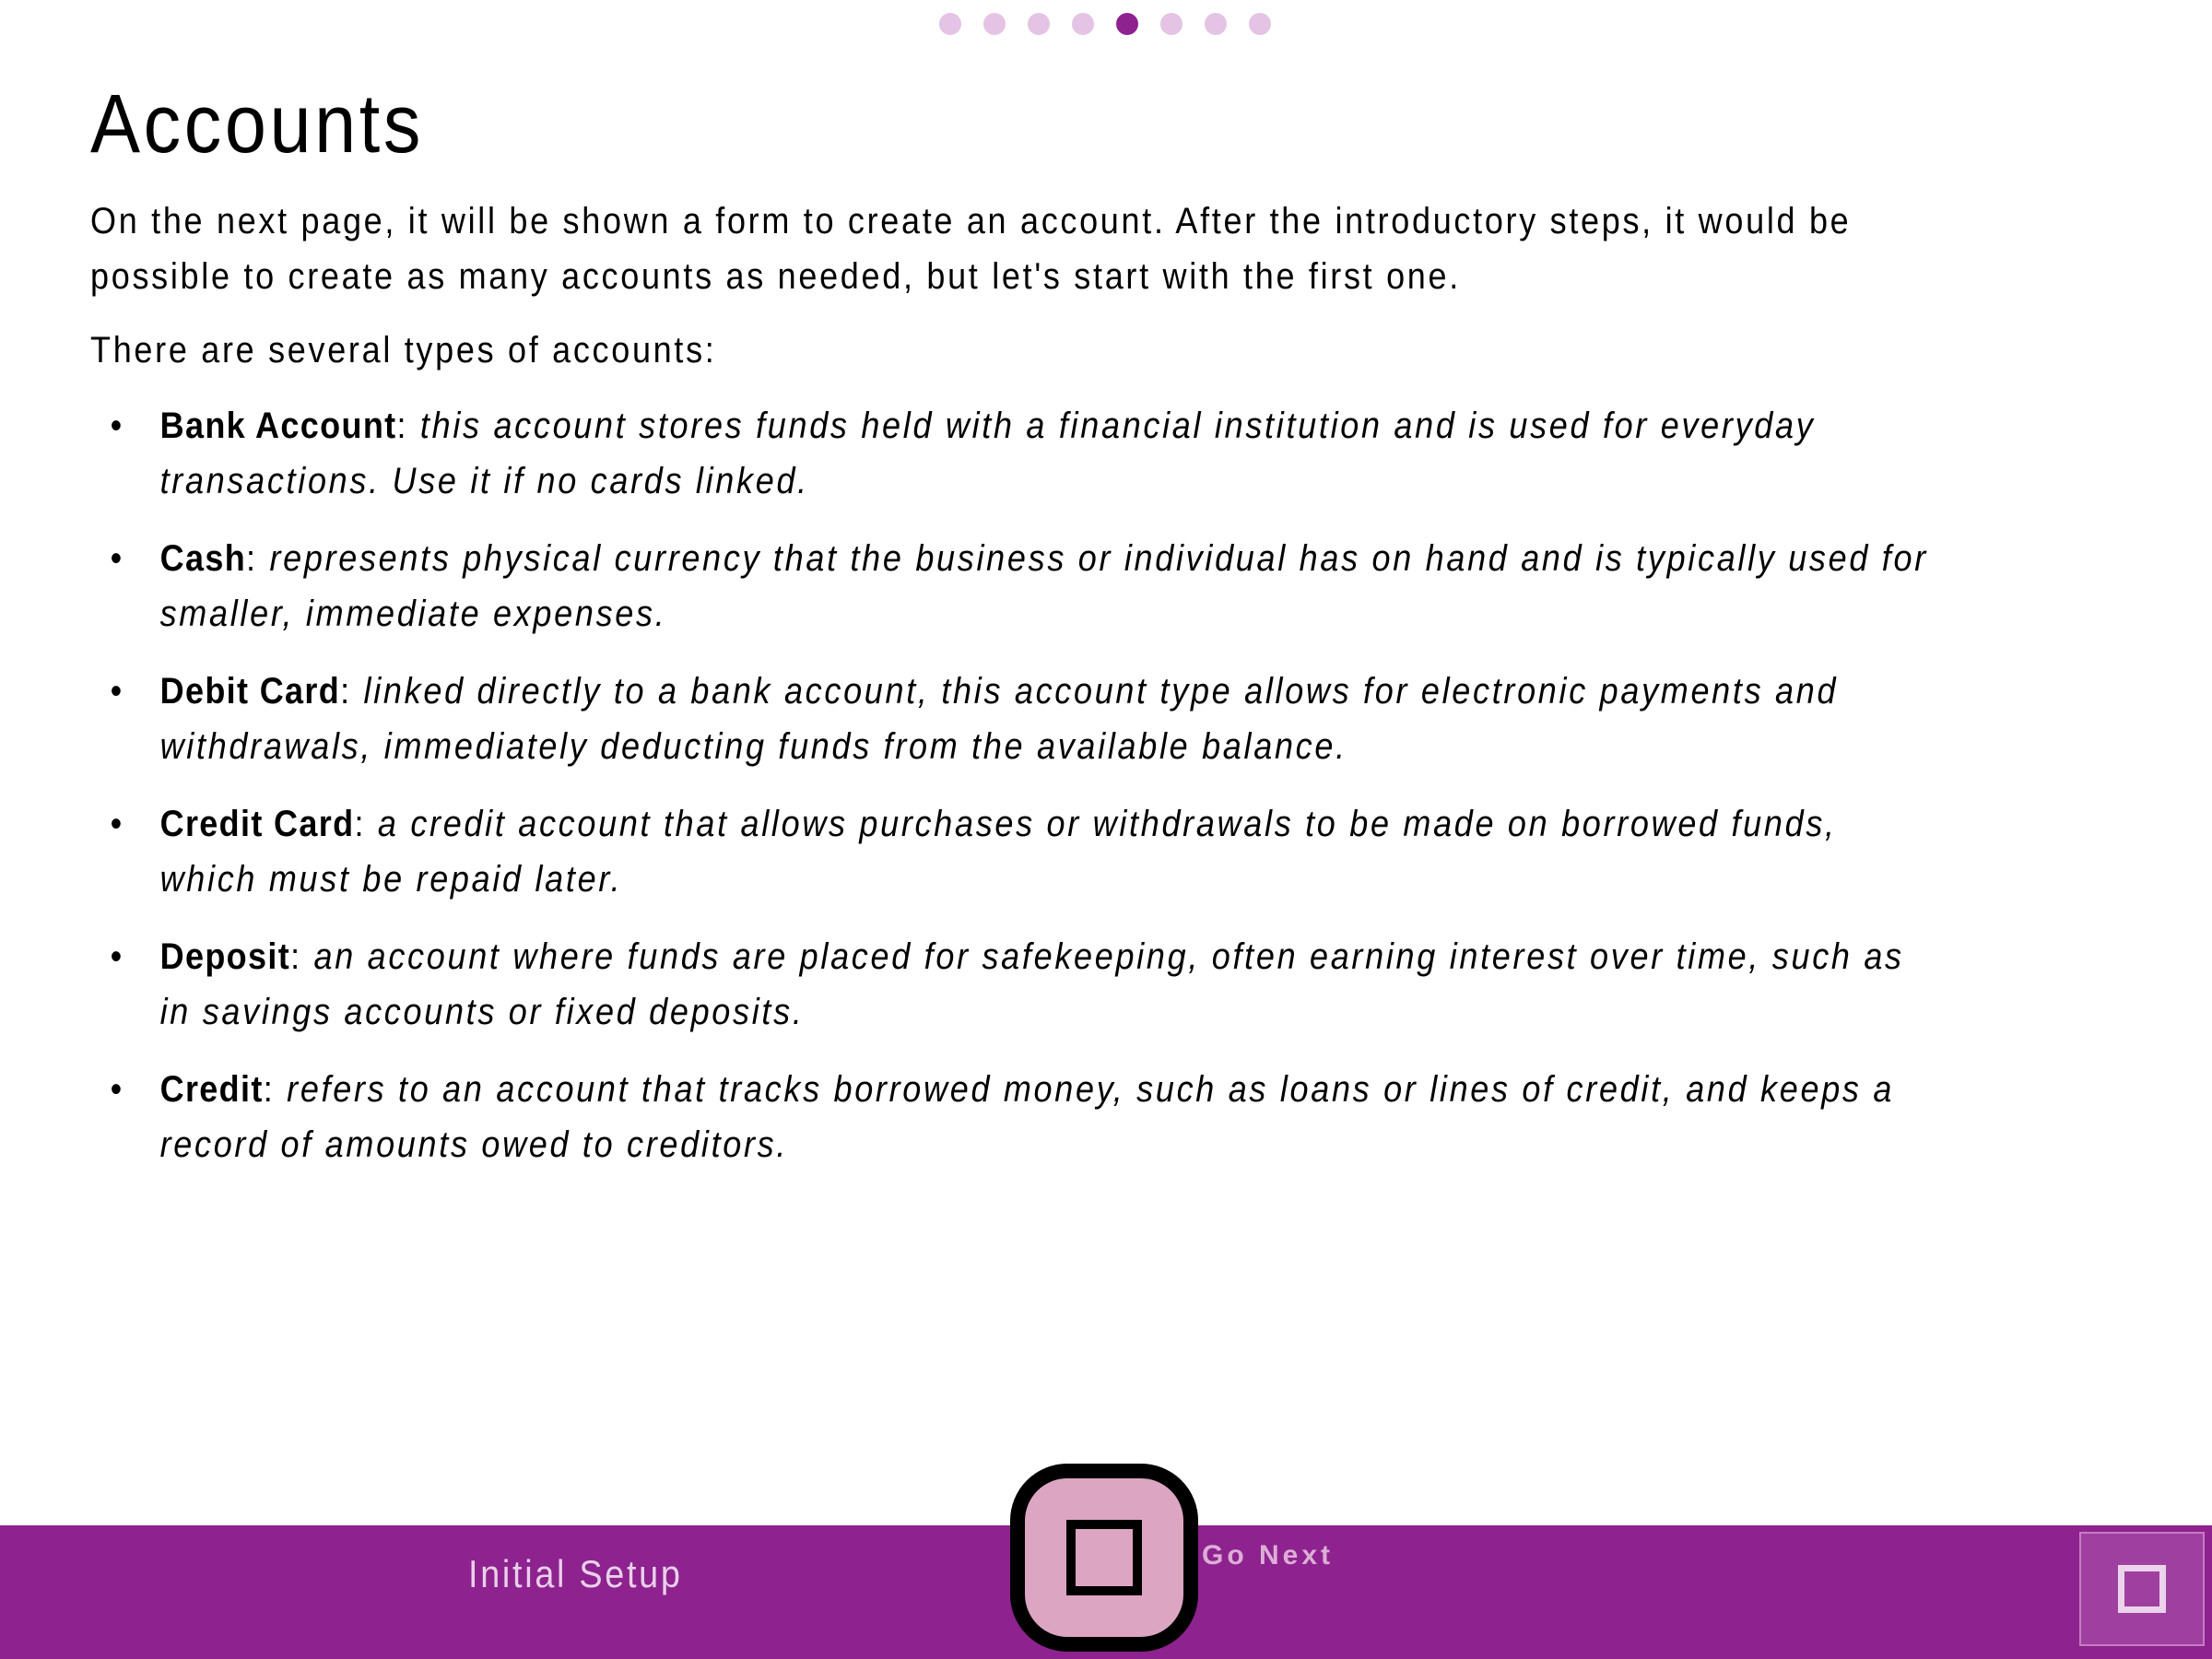  Describe the element at coordinates (257, 124) in the screenshot. I see `page-title: Accounts` at that location.